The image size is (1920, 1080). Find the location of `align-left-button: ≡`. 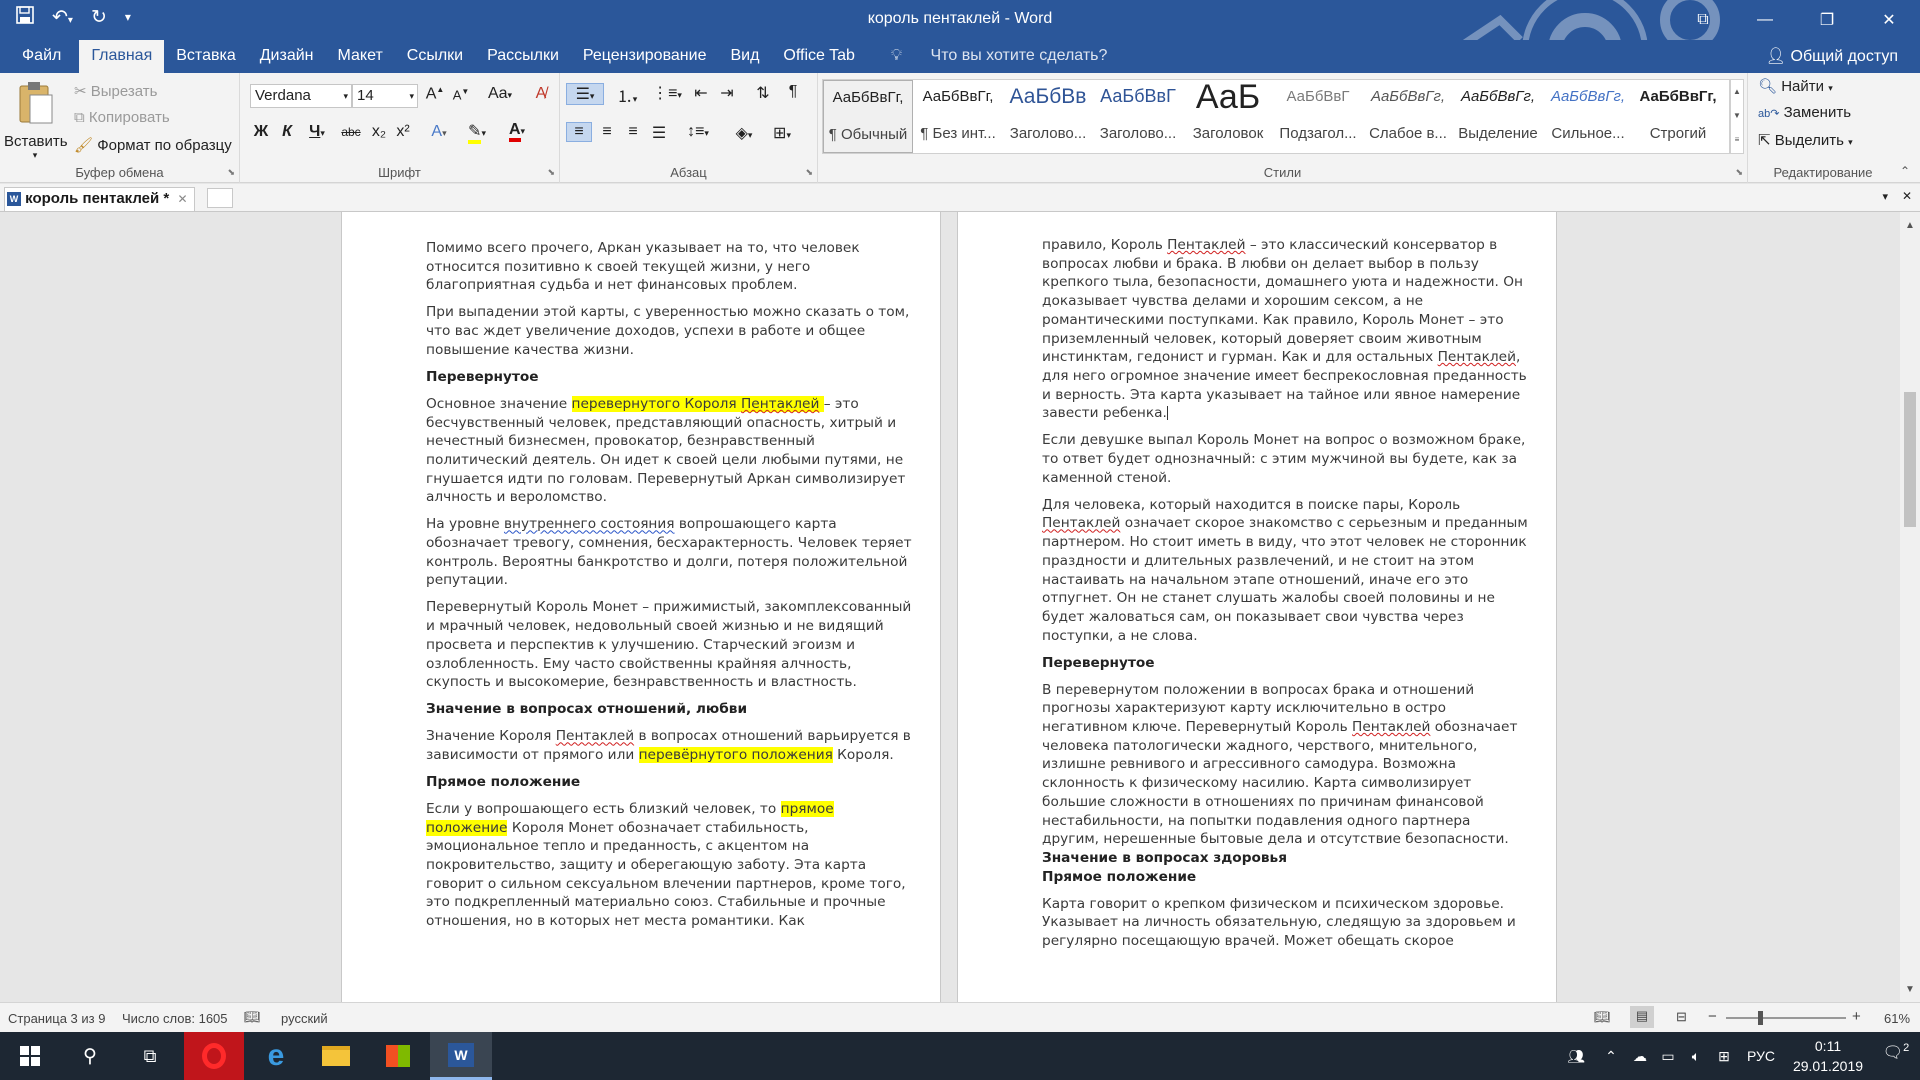

align-left-button: ≡ is located at coordinates (579, 132).